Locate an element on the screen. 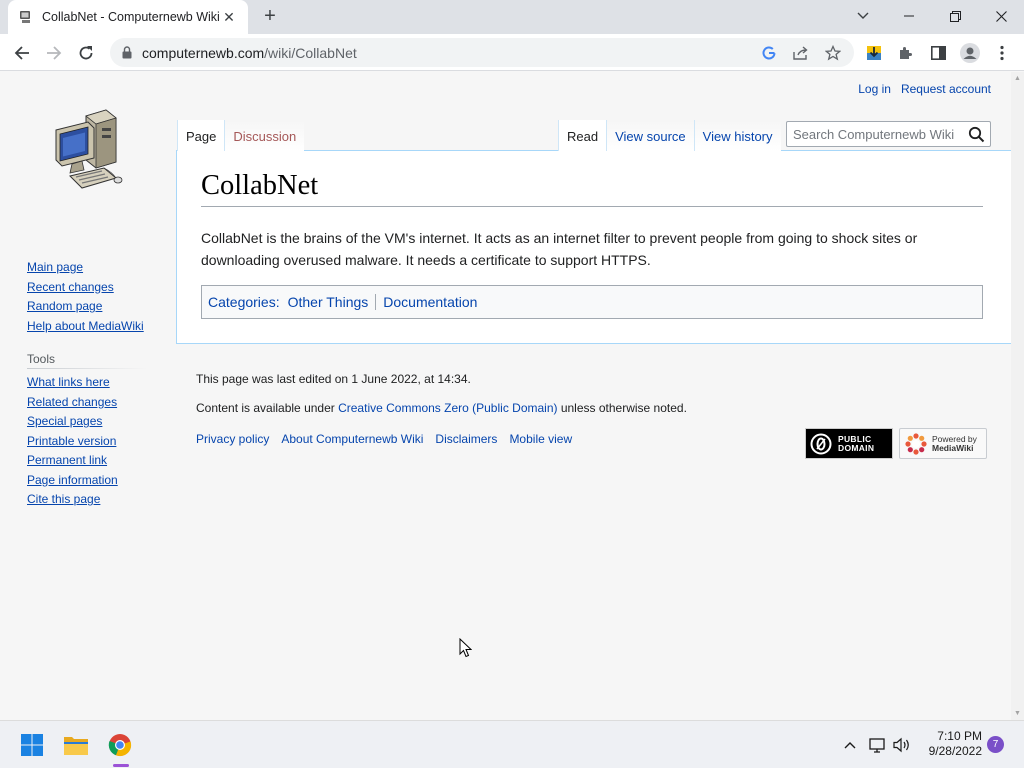  categories-label-link: Categories is located at coordinates (242, 302).